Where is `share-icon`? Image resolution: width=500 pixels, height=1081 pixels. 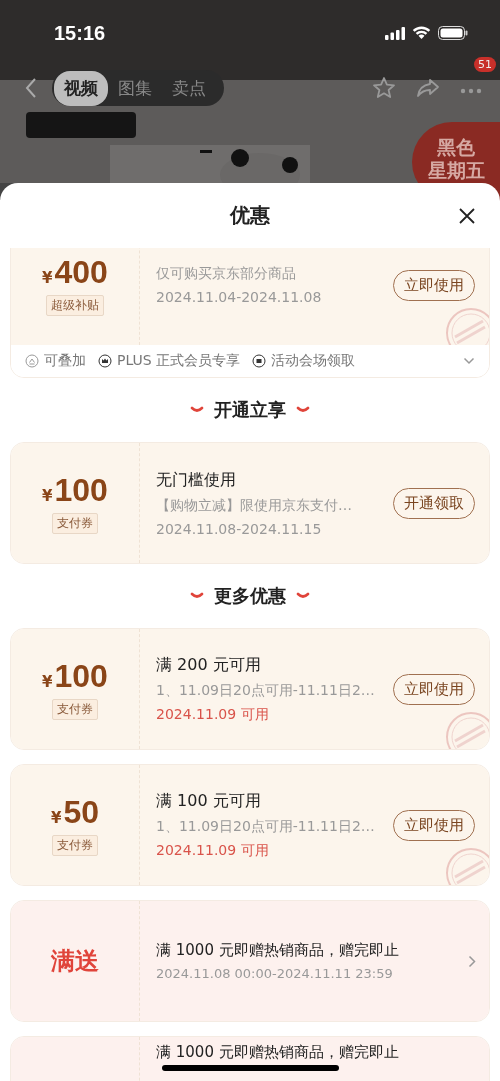
share-icon is located at coordinates (428, 88).